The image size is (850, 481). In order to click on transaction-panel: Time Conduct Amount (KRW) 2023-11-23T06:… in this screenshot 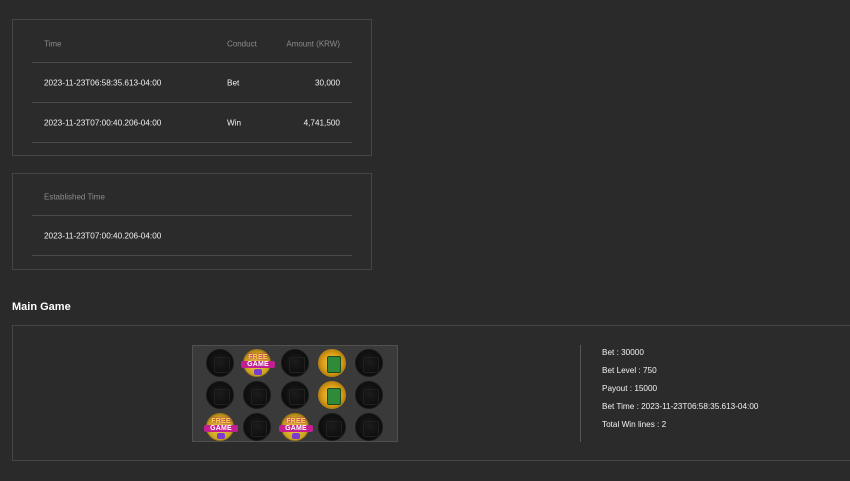, I will do `click(192, 87)`.